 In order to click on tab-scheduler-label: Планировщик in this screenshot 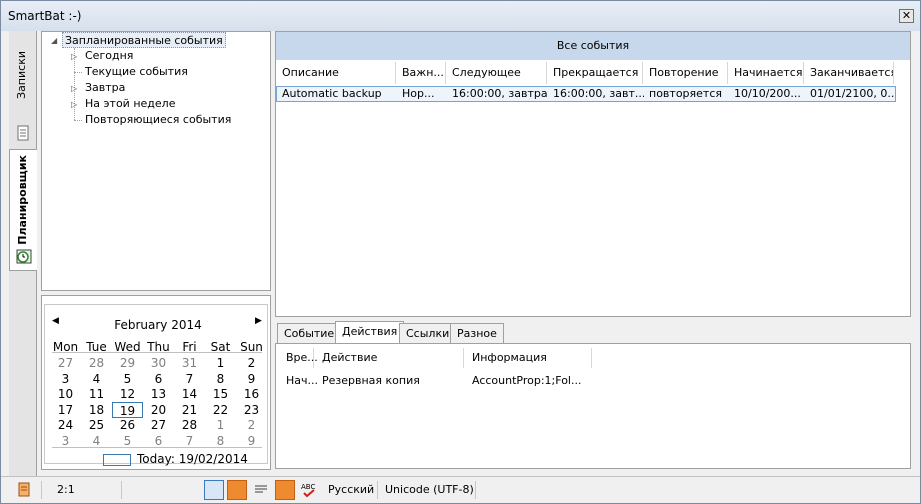, I will do `click(22, 200)`.